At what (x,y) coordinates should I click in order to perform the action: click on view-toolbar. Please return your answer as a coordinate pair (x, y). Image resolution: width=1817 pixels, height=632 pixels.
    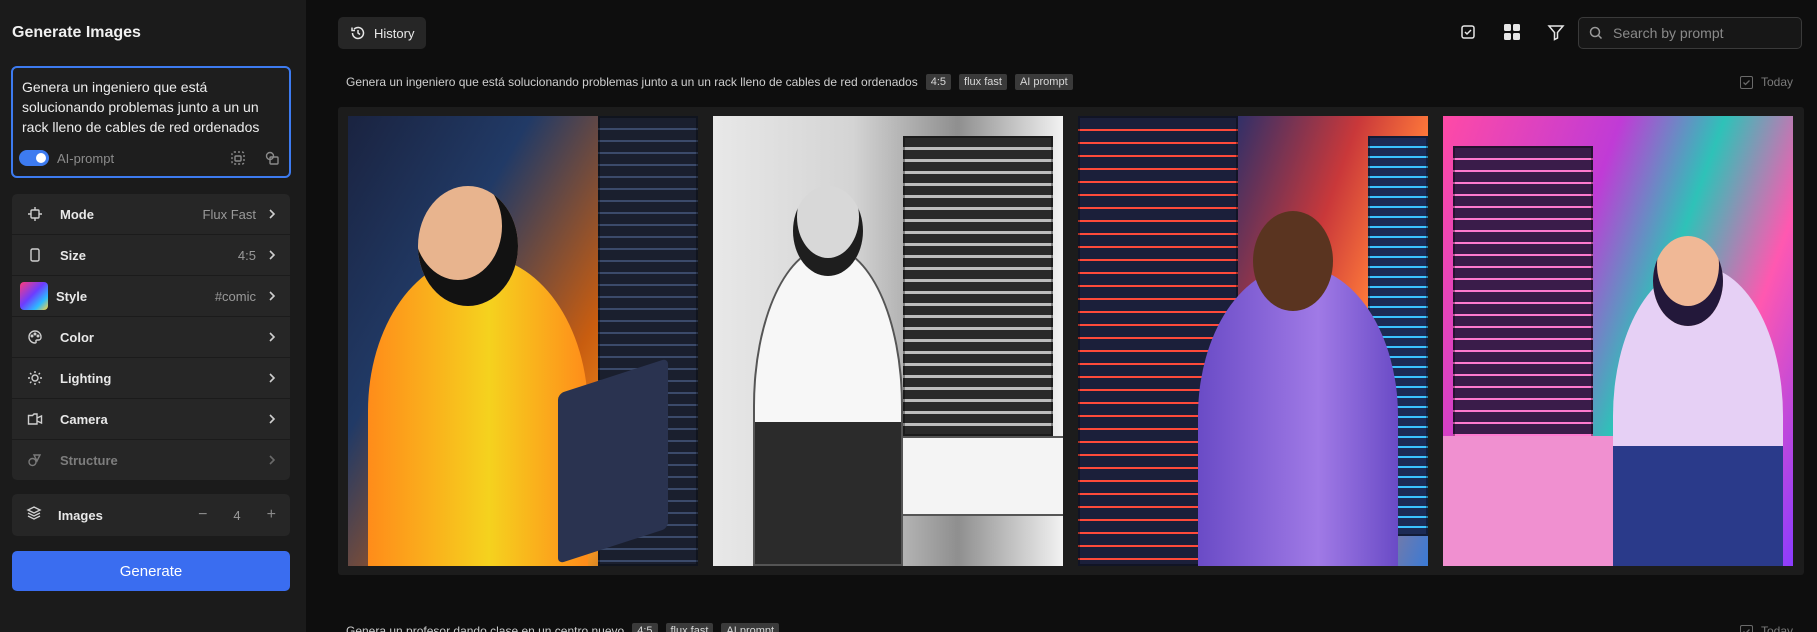
    Looking at the image, I should click on (1512, 32).